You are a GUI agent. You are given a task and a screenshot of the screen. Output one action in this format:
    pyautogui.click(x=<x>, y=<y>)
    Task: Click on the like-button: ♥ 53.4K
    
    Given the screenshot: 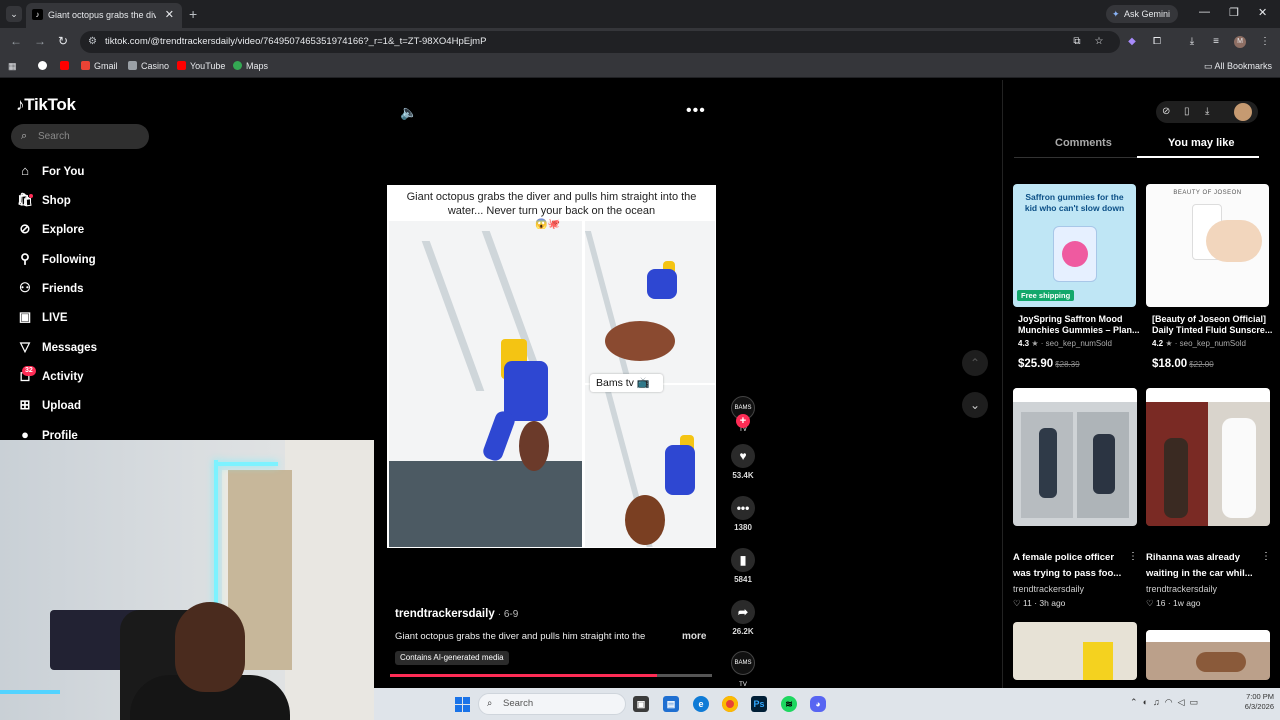 What is the action you would take?
    pyautogui.click(x=743, y=462)
    